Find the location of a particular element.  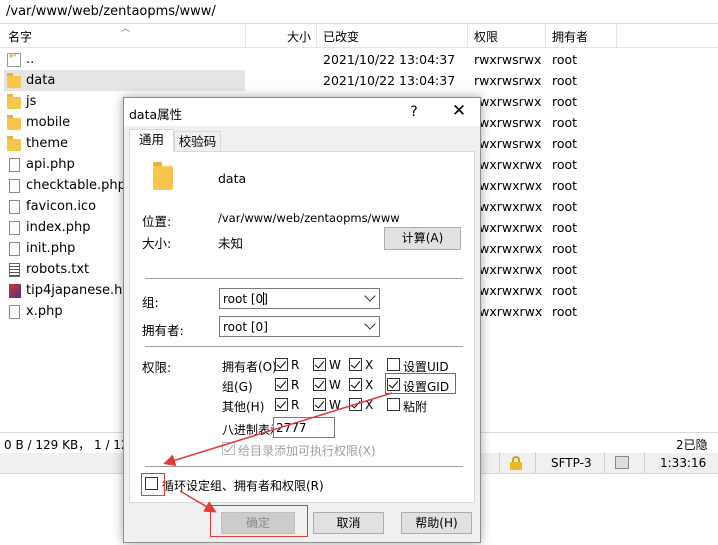

tab-checksum: 校验码 is located at coordinates (197, 142).